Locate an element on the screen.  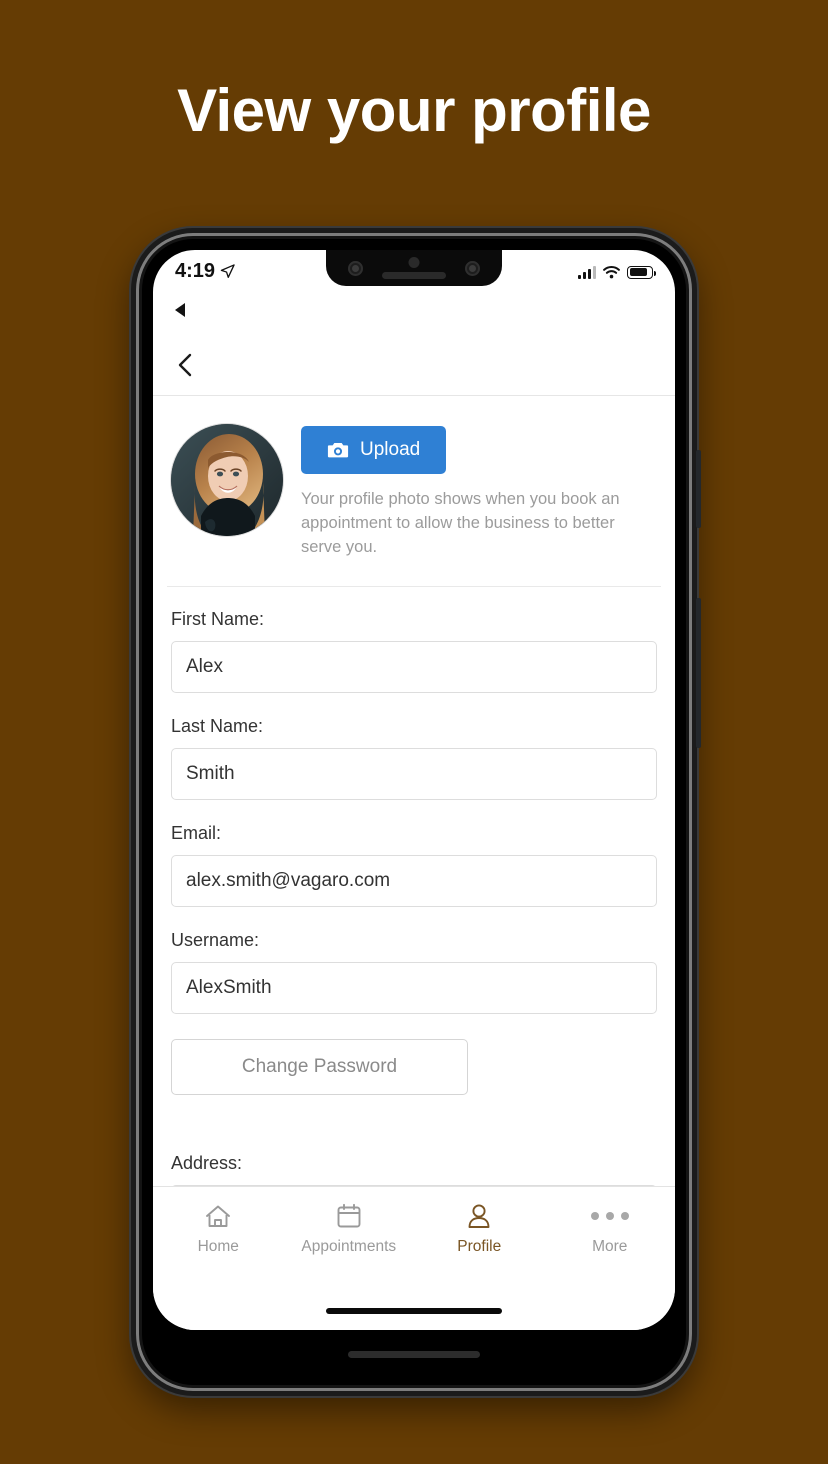
change-password-button: Change Password is located at coordinates (319, 1066).